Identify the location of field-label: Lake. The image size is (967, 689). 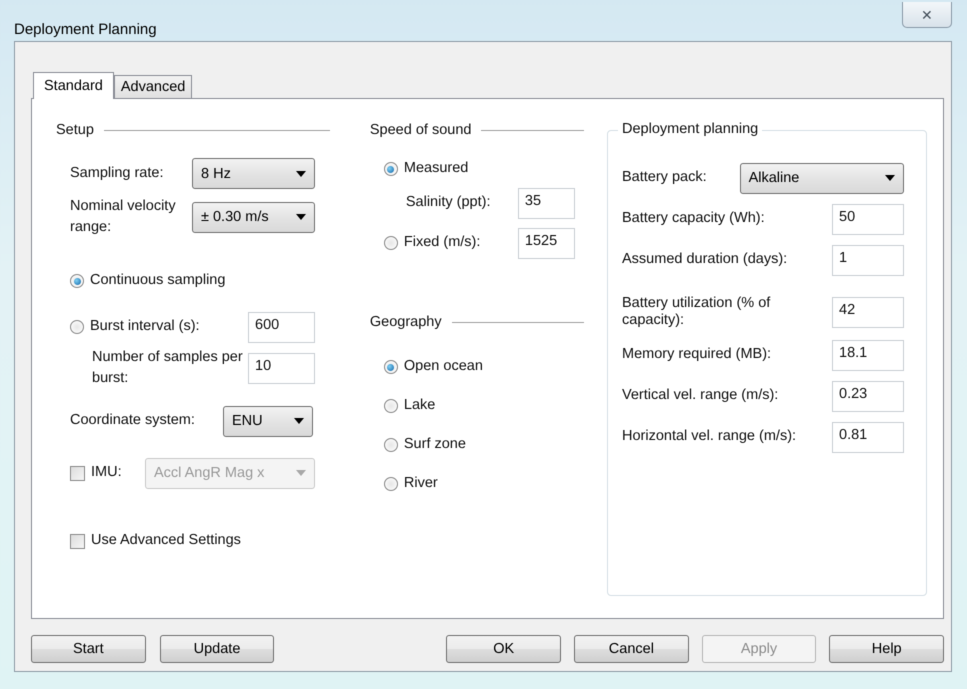
(420, 406).